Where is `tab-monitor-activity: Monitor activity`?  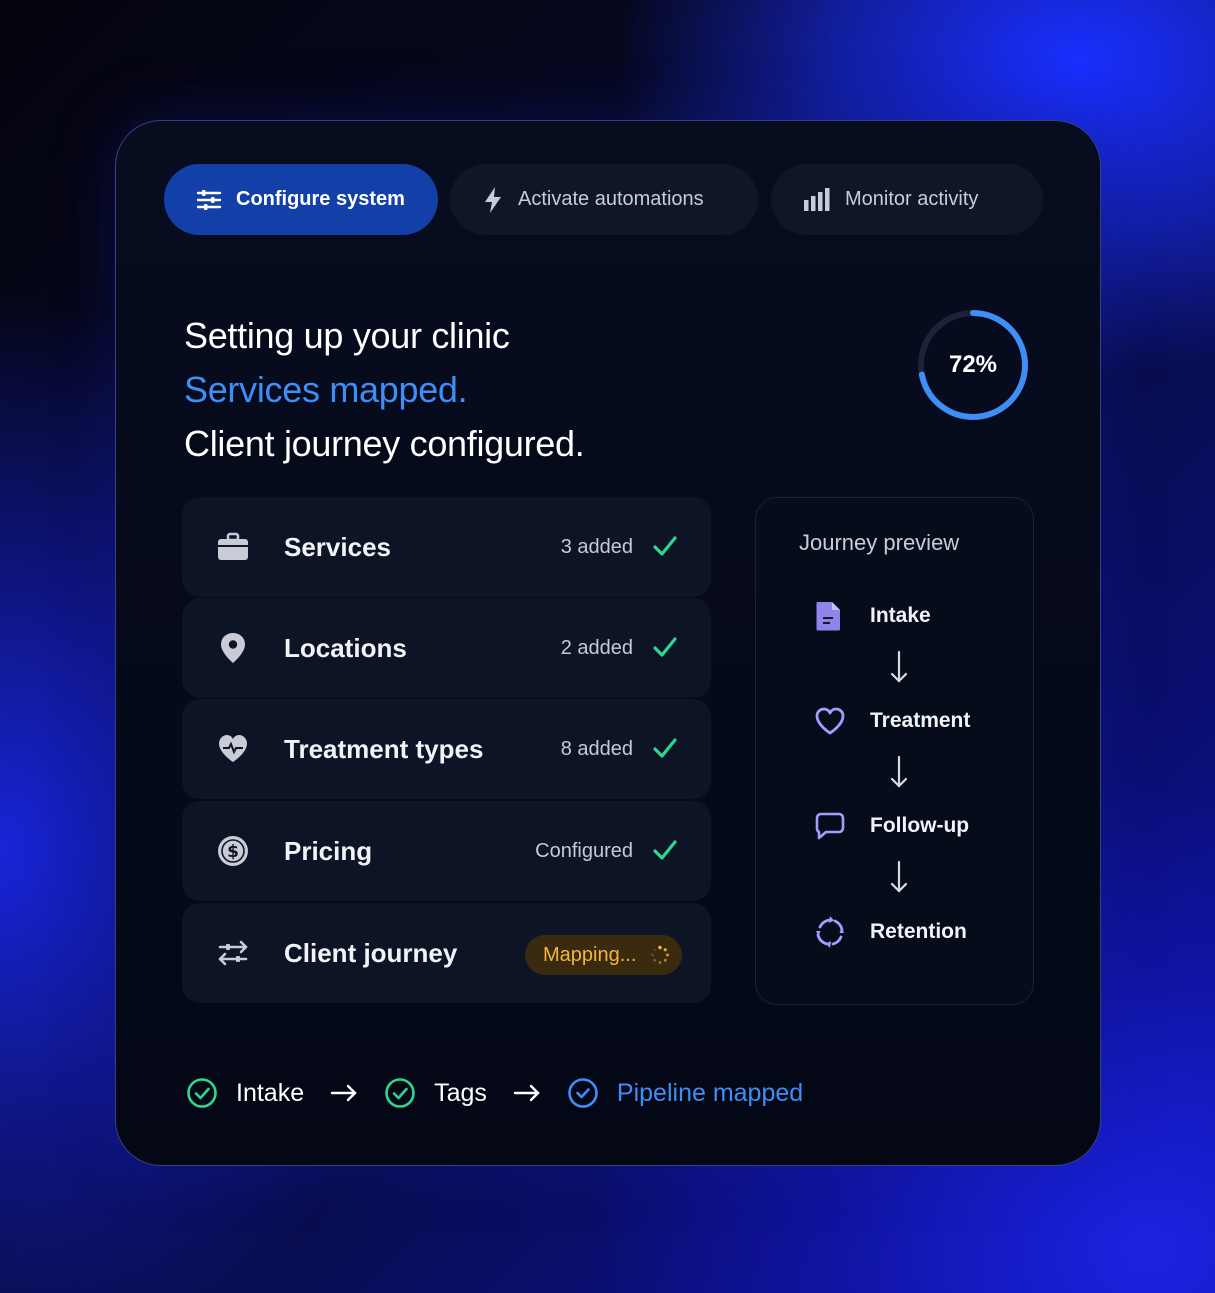
tab-monitor-activity: Monitor activity is located at coordinates (907, 199).